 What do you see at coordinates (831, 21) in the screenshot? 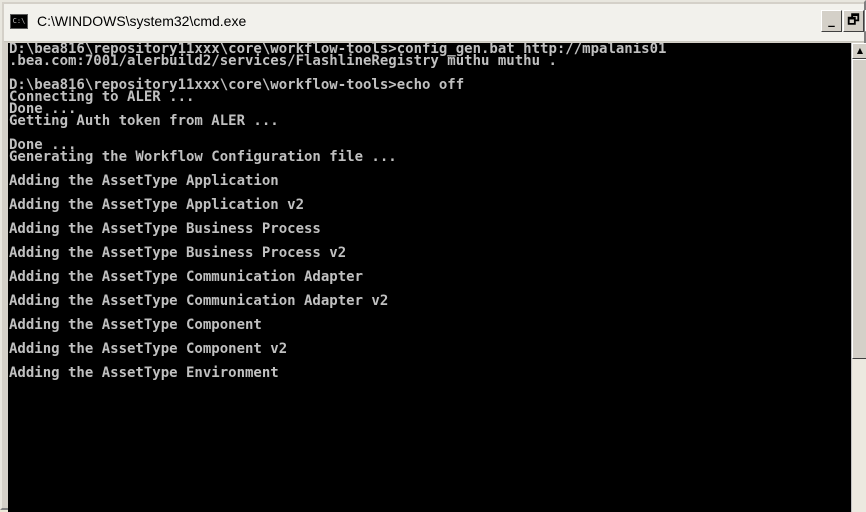
I see `minimize-button: _` at bounding box center [831, 21].